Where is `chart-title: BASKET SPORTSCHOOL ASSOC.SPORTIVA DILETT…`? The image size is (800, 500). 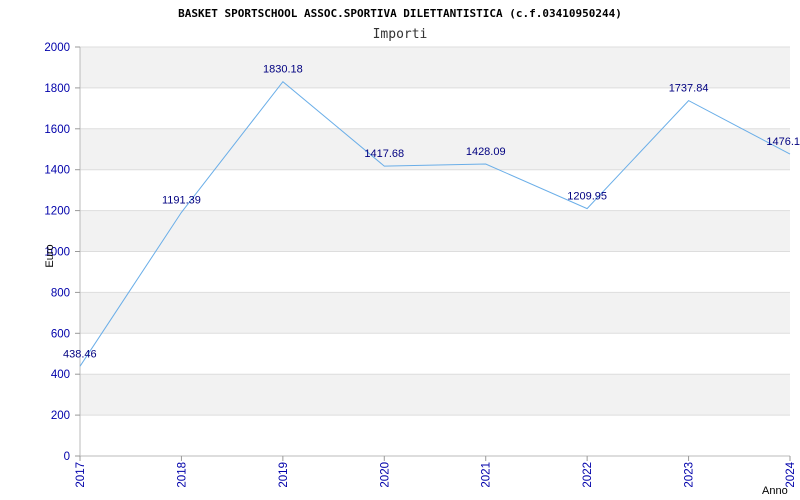 chart-title: BASKET SPORTSCHOOL ASSOC.SPORTIVA DILETT… is located at coordinates (400, 13).